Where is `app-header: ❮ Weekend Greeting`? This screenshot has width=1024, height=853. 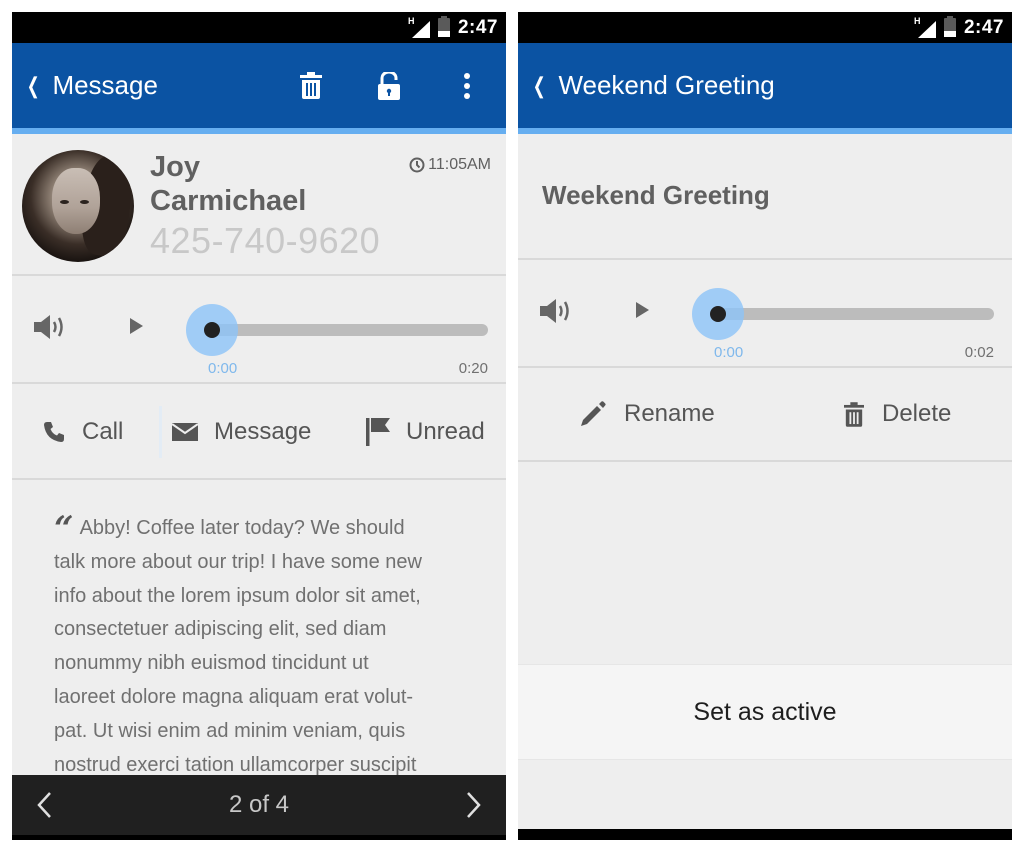
app-header: ❮ Weekend Greeting is located at coordinates (765, 88).